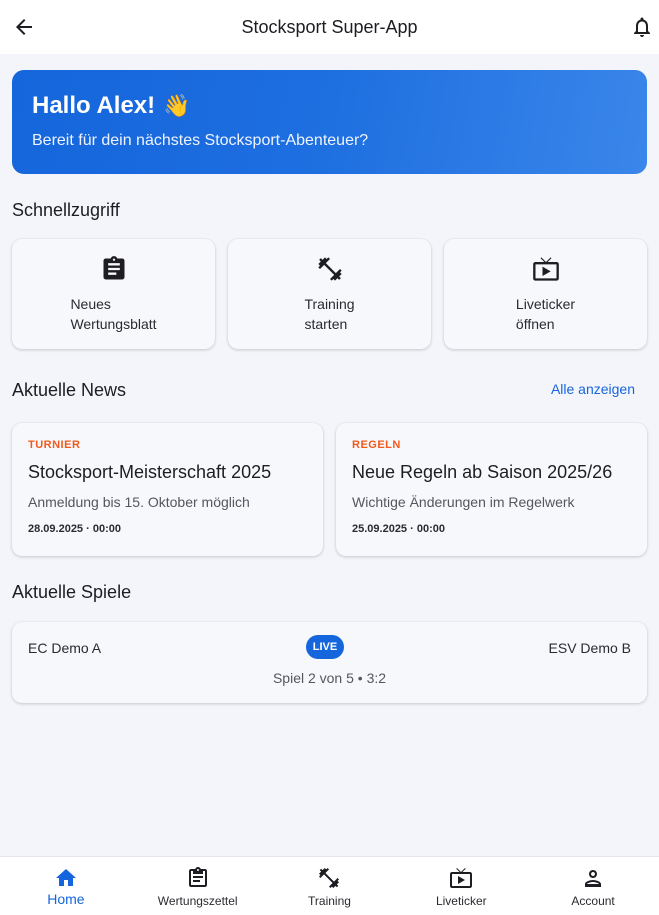 This screenshot has width=659, height=915. What do you see at coordinates (150, 472) in the screenshot?
I see `news-headline: Stocksport-Meisterschaft 2025` at bounding box center [150, 472].